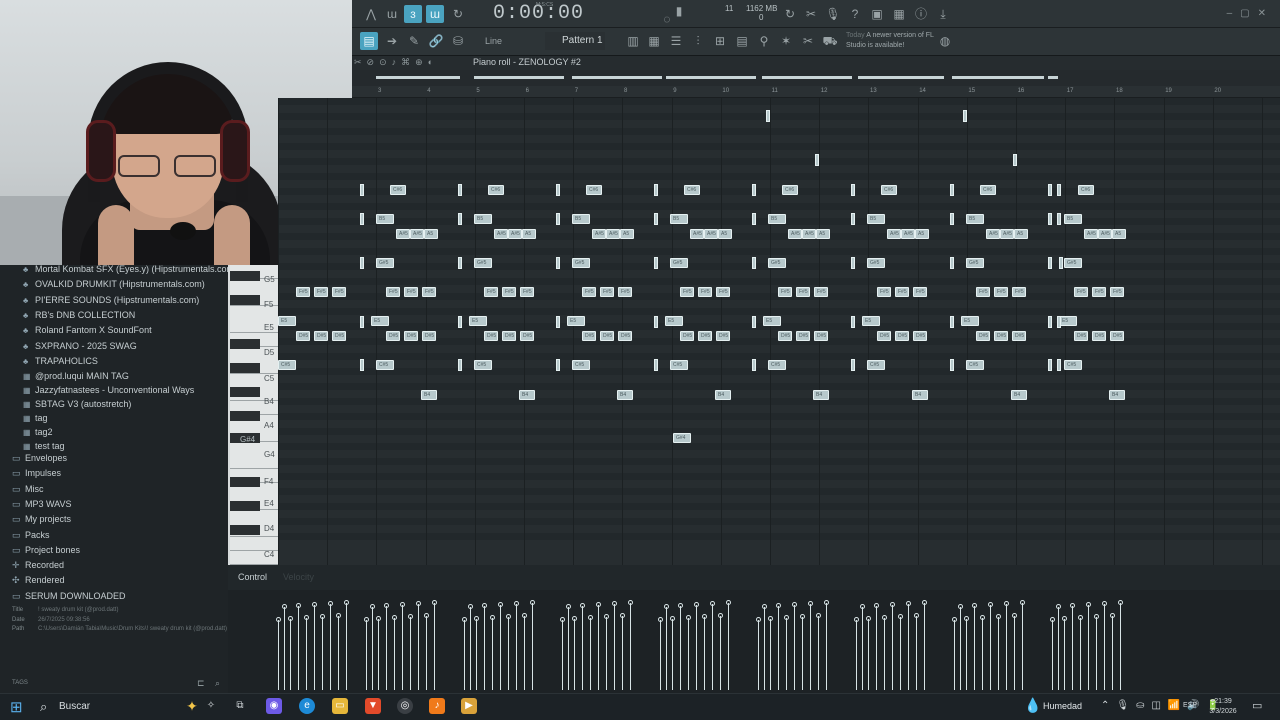 Image resolution: width=1280 pixels, height=720 pixels. Describe the element at coordinates (855, 14) in the screenshot. I see `help-icon: ?` at that location.